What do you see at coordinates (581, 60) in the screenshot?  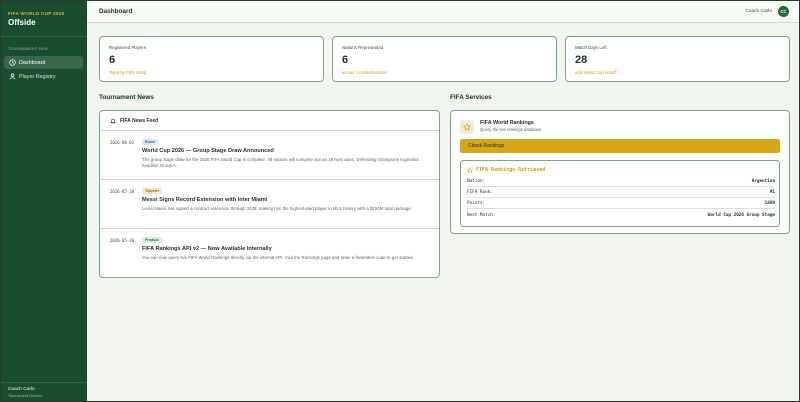 I see `stat-value: 28` at bounding box center [581, 60].